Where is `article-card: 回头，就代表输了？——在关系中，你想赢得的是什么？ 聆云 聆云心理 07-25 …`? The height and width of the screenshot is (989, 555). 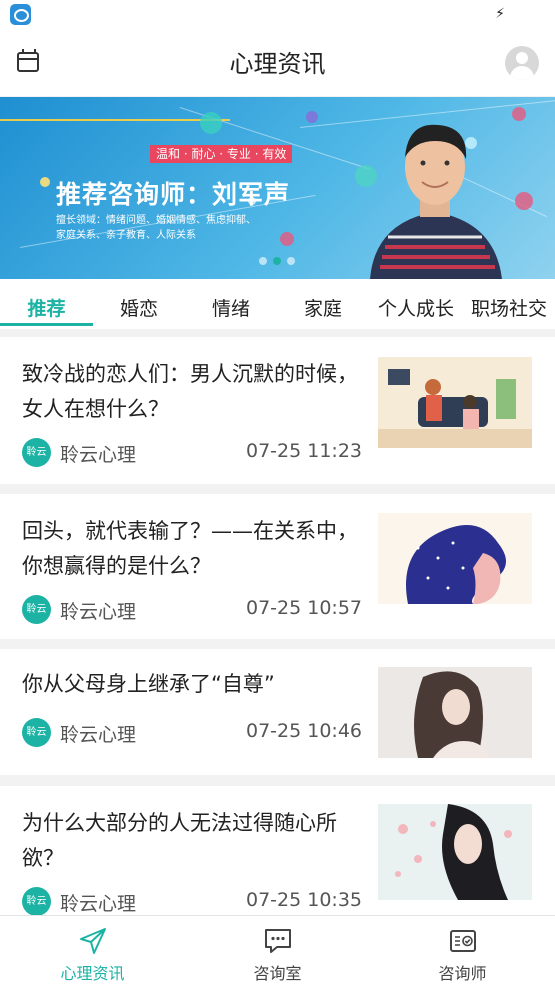
article-card: 回头，就代表输了？——在关系中，你想赢得的是什么？ 聆云 聆云心理 07-25 … is located at coordinates (277, 566).